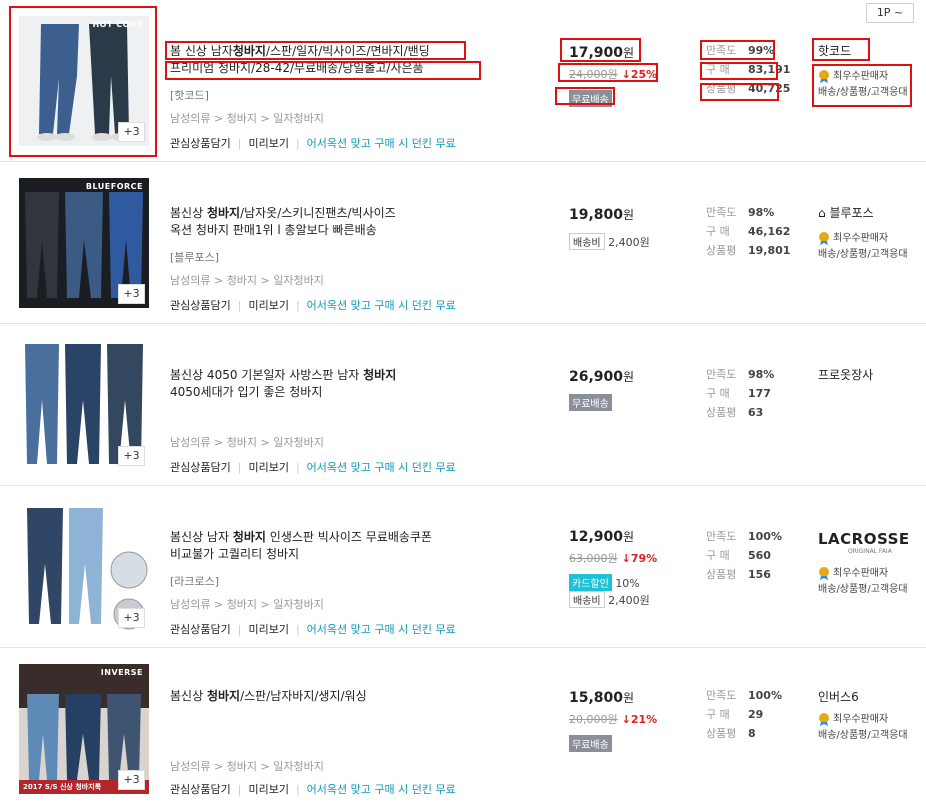 The image size is (926, 808). Describe the element at coordinates (846, 212) in the screenshot. I see `shop-name: ⌂ 블루포스` at that location.